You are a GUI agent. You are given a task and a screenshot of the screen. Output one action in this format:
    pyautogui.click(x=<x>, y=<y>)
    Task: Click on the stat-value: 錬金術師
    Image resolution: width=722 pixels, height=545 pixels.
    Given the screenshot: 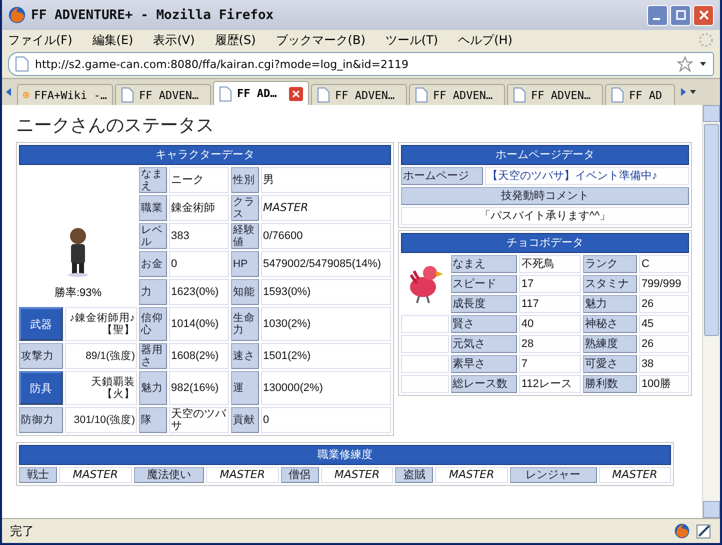 What is the action you would take?
    pyautogui.click(x=199, y=208)
    